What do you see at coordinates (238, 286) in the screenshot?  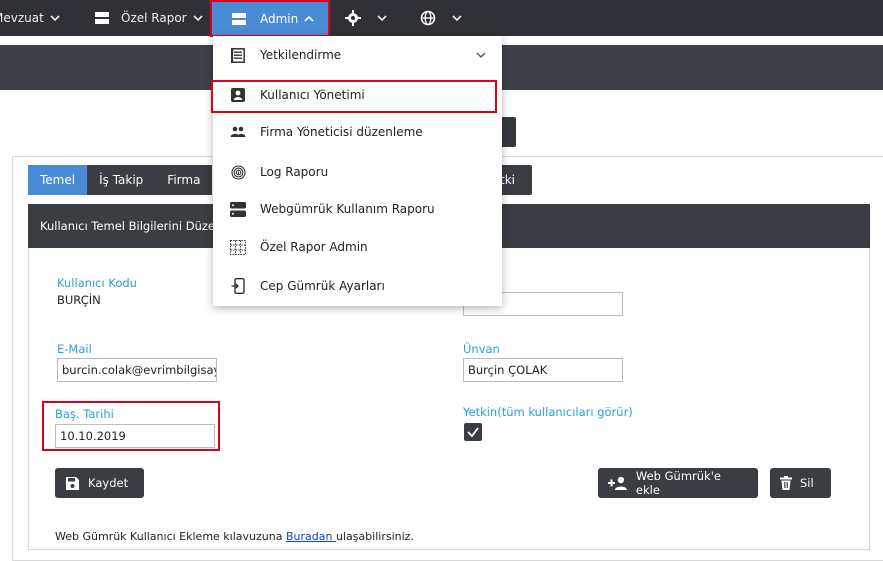 I see `mobile-icon` at bounding box center [238, 286].